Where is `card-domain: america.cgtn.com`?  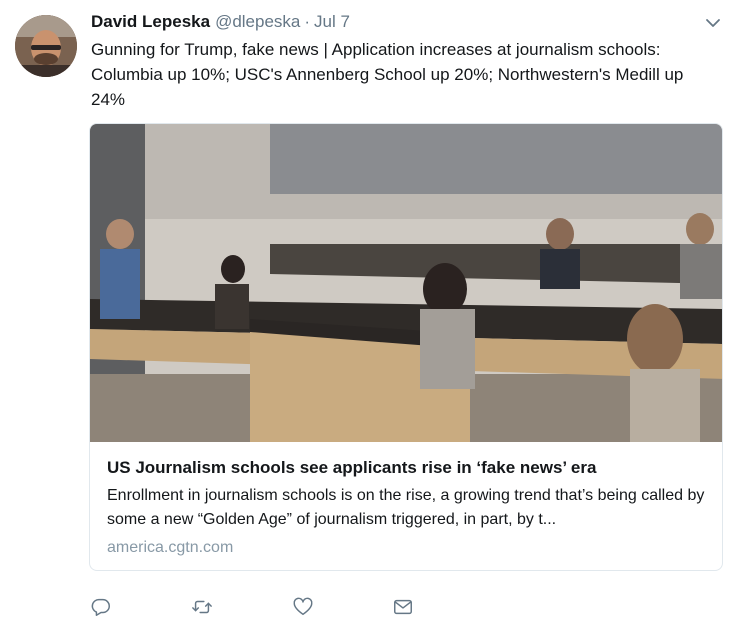
card-domain: america.cgtn.com is located at coordinates (407, 548).